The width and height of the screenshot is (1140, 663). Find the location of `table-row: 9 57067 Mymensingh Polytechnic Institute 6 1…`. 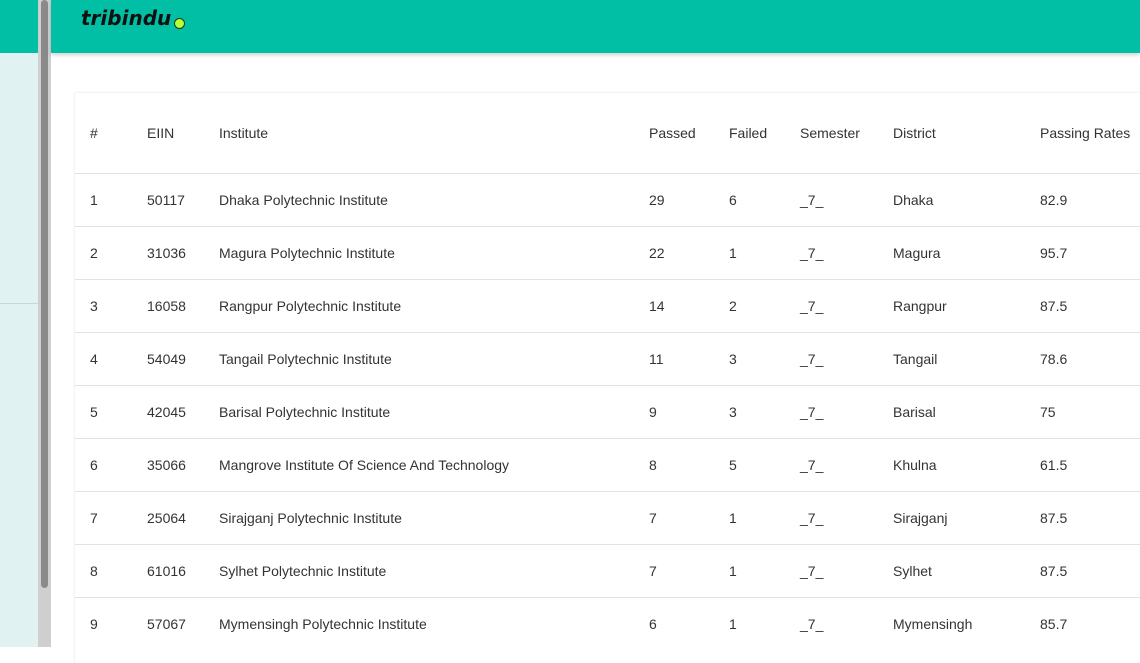

table-row: 9 57067 Mymensingh Polytechnic Institute 6 1… is located at coordinates (607, 623).